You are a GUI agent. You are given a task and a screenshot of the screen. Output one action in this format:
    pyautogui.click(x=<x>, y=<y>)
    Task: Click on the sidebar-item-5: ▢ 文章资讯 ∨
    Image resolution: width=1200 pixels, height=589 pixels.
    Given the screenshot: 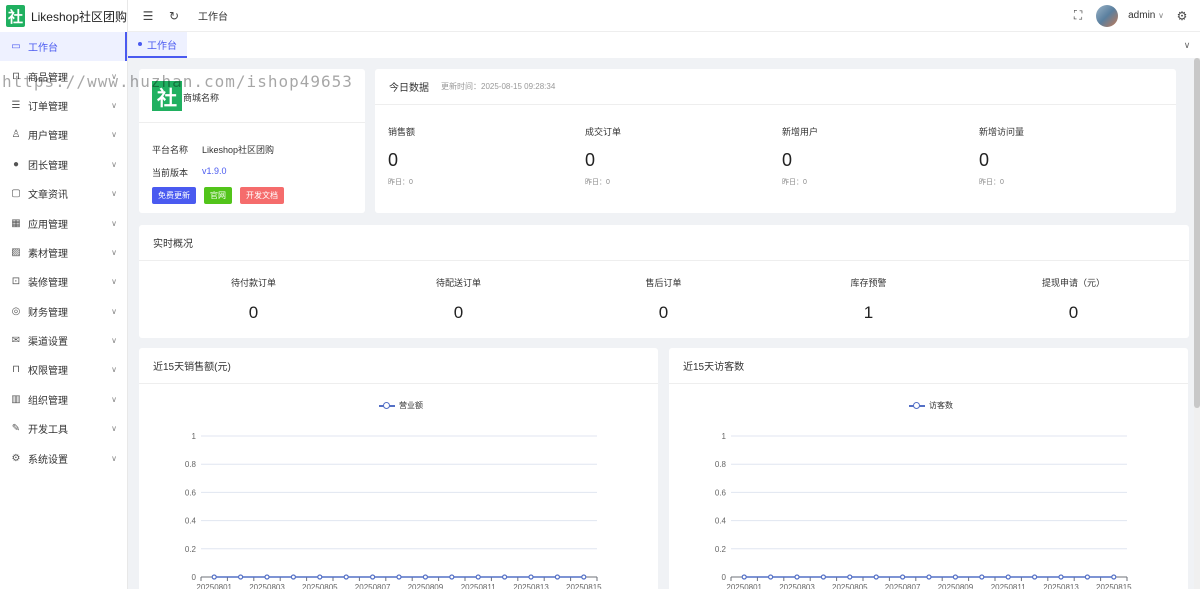 What is the action you would take?
    pyautogui.click(x=63, y=193)
    